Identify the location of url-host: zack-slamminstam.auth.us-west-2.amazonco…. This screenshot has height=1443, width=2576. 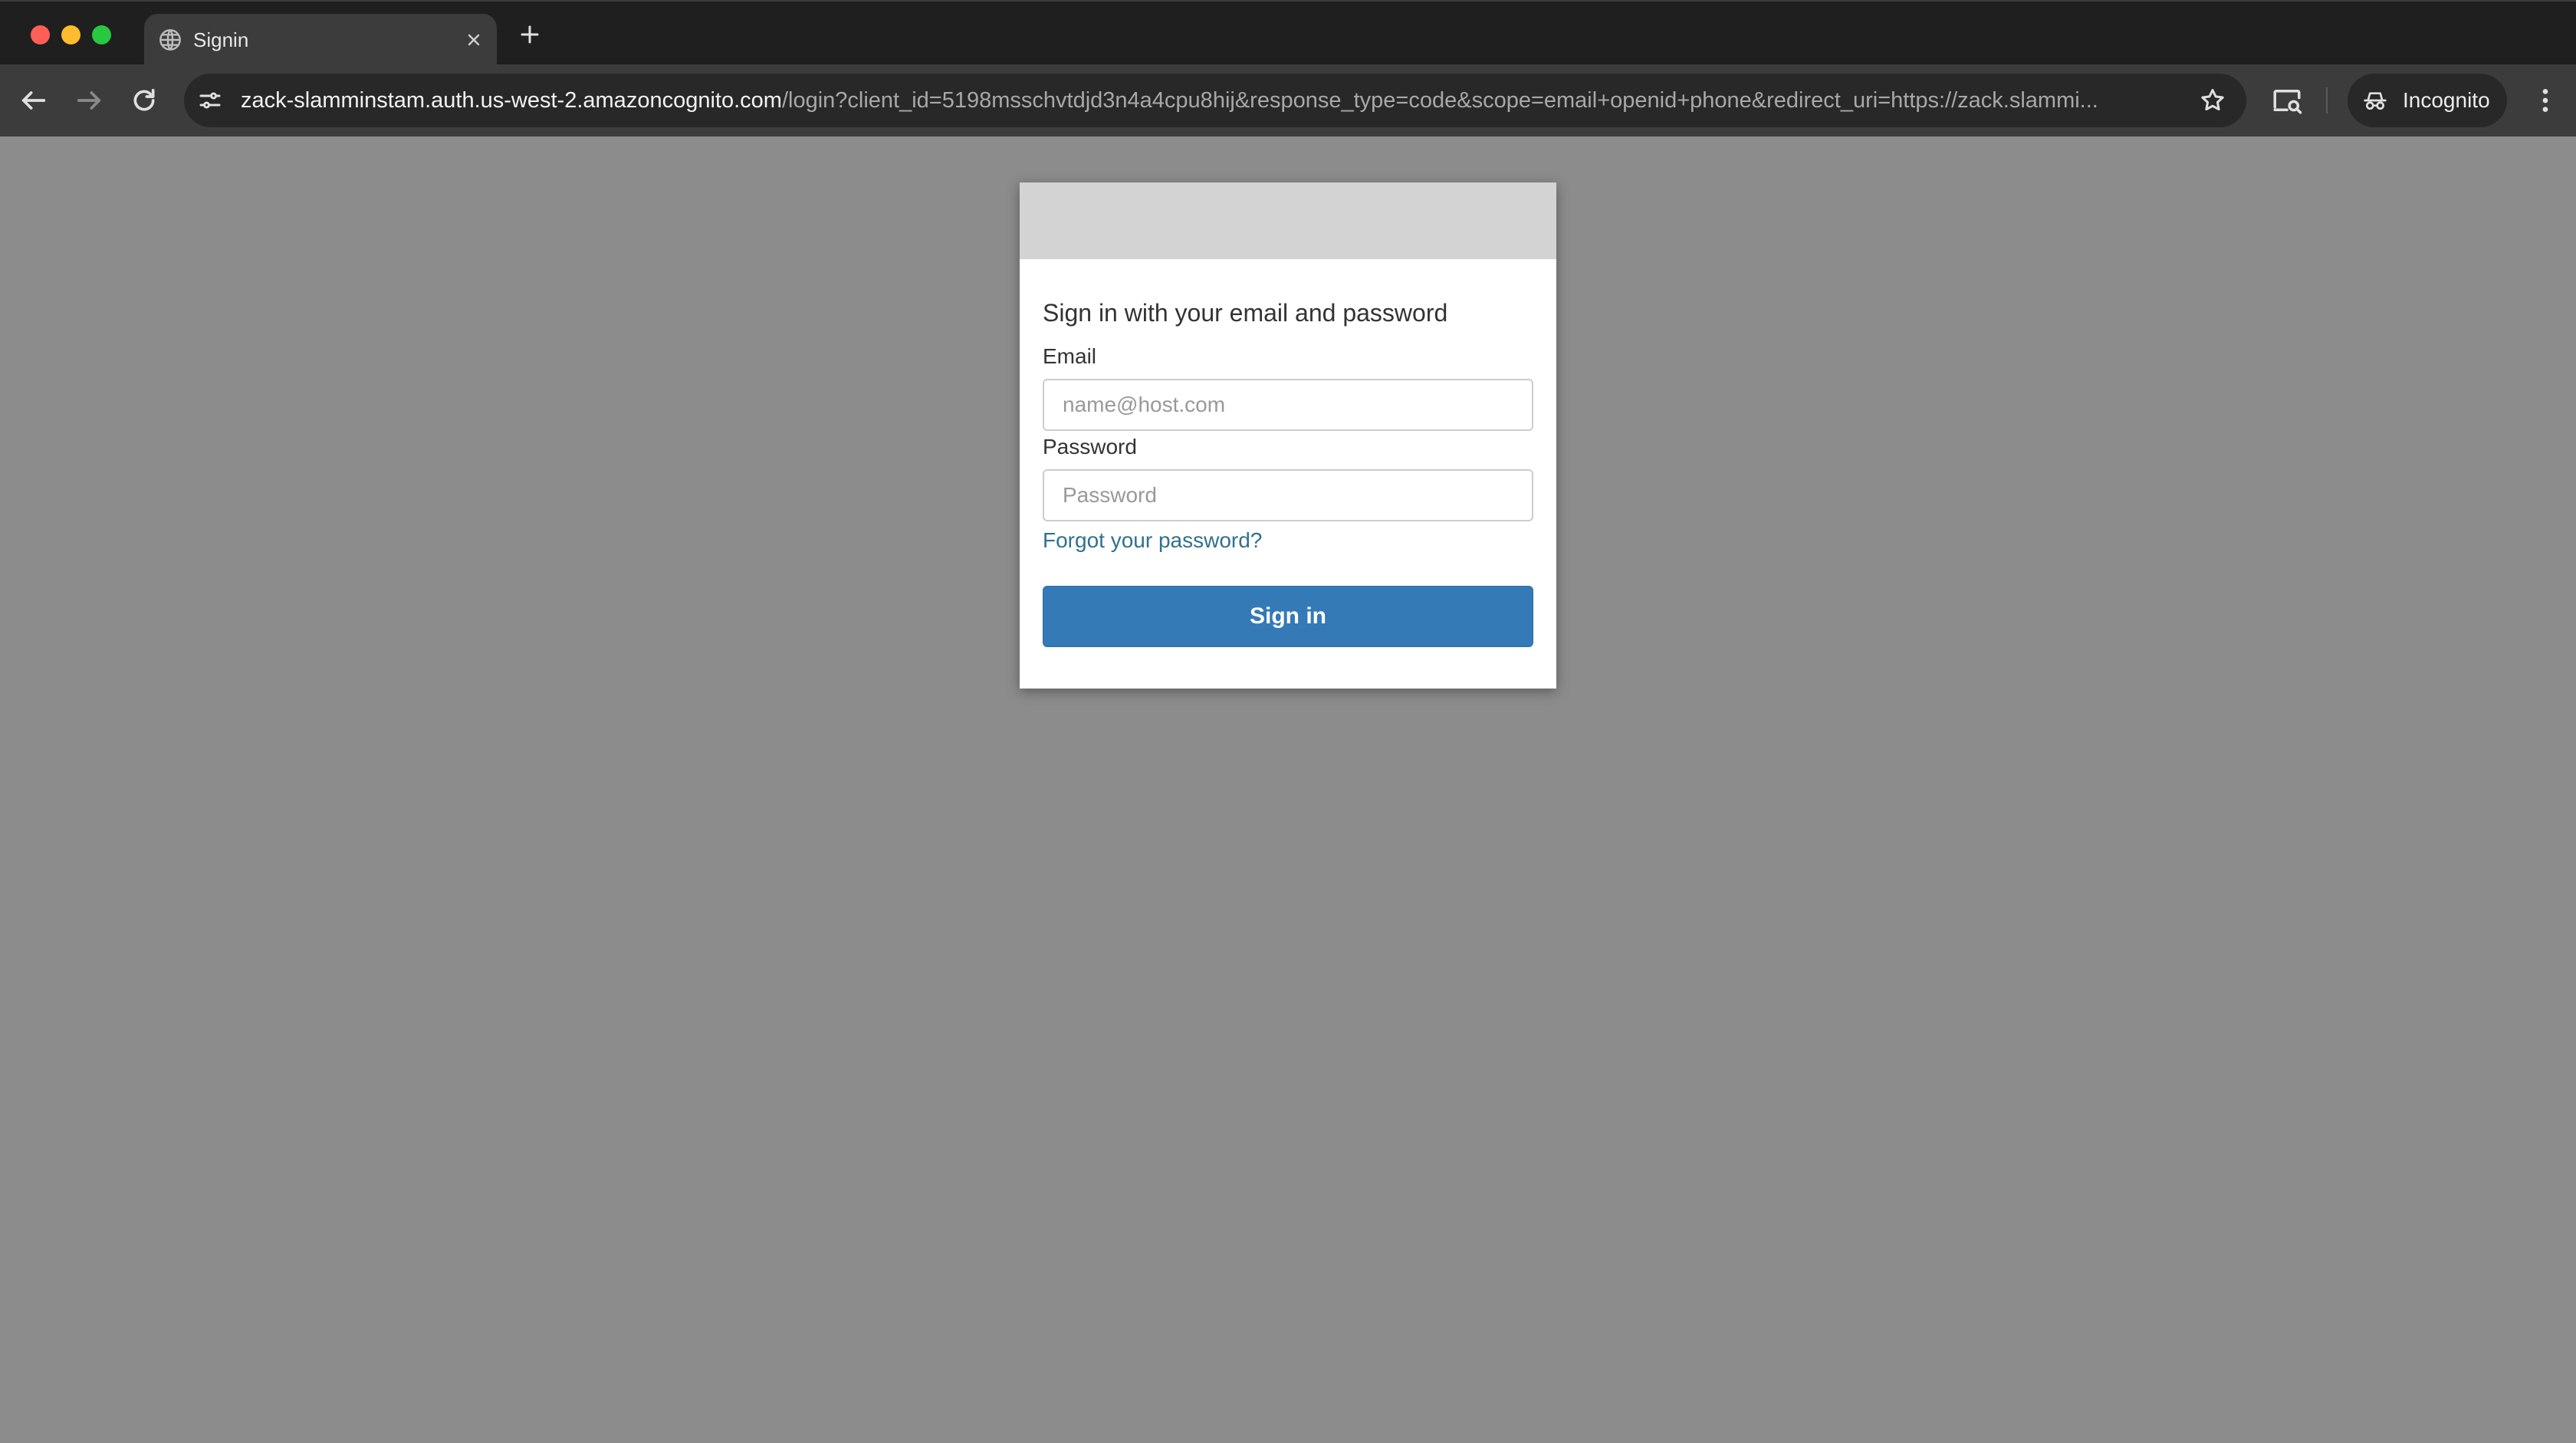
(511, 100).